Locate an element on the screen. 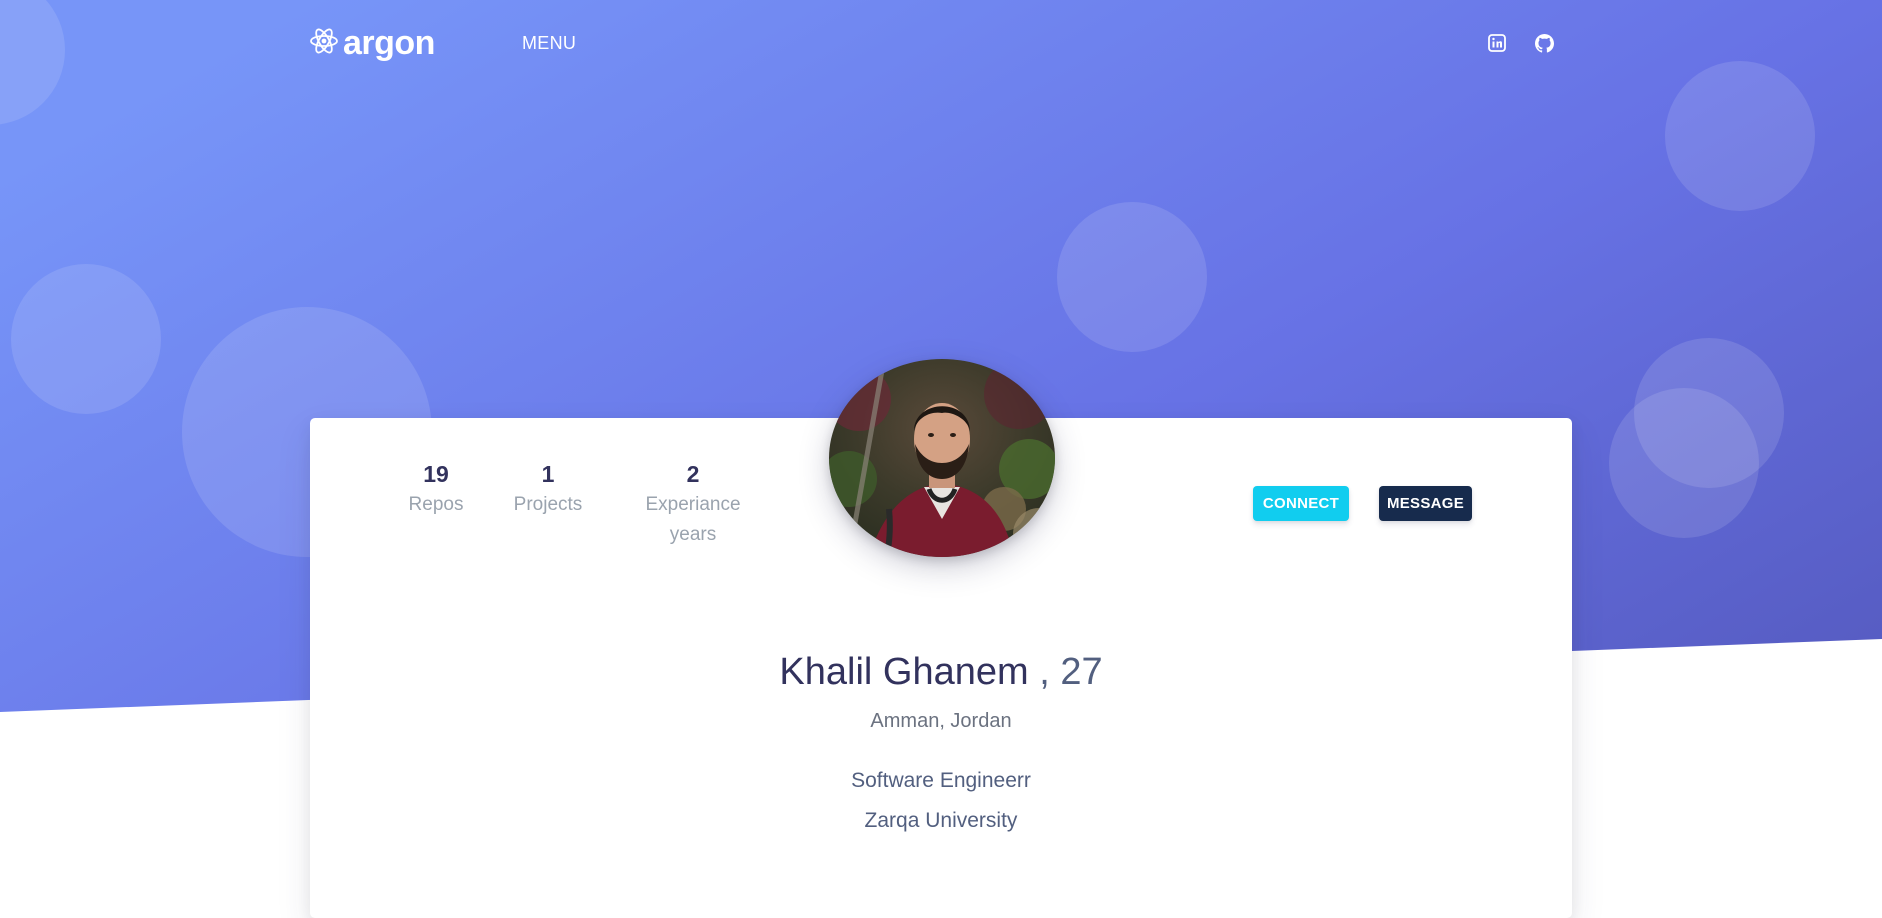  stat-value: 19 is located at coordinates (436, 474).